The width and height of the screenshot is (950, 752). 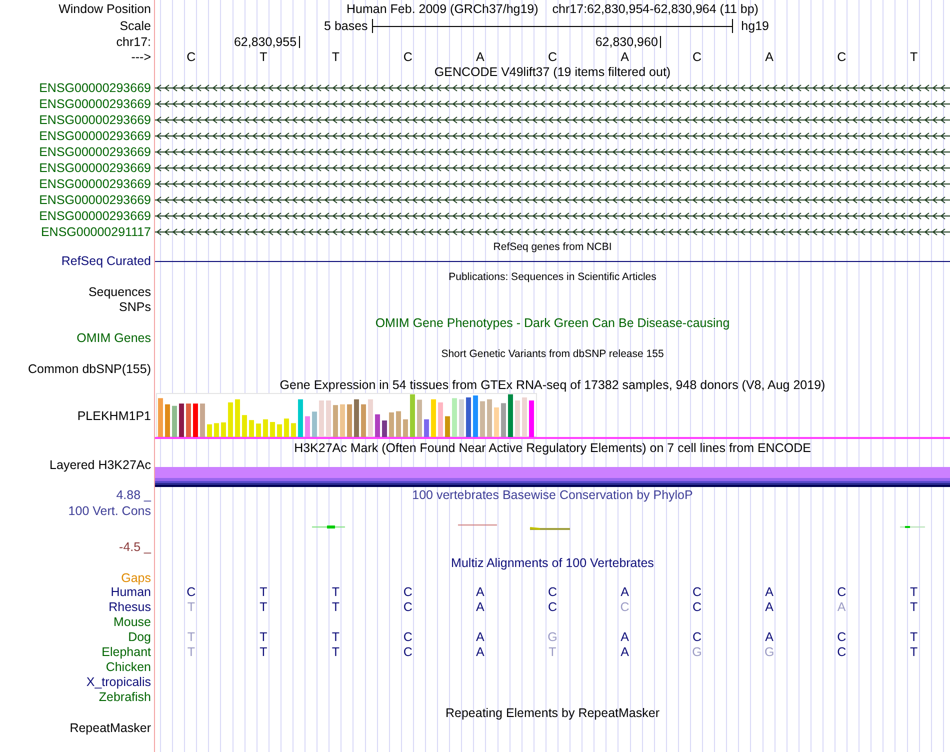 What do you see at coordinates (346, 26) in the screenshot?
I see `scale-label: 5 bases` at bounding box center [346, 26].